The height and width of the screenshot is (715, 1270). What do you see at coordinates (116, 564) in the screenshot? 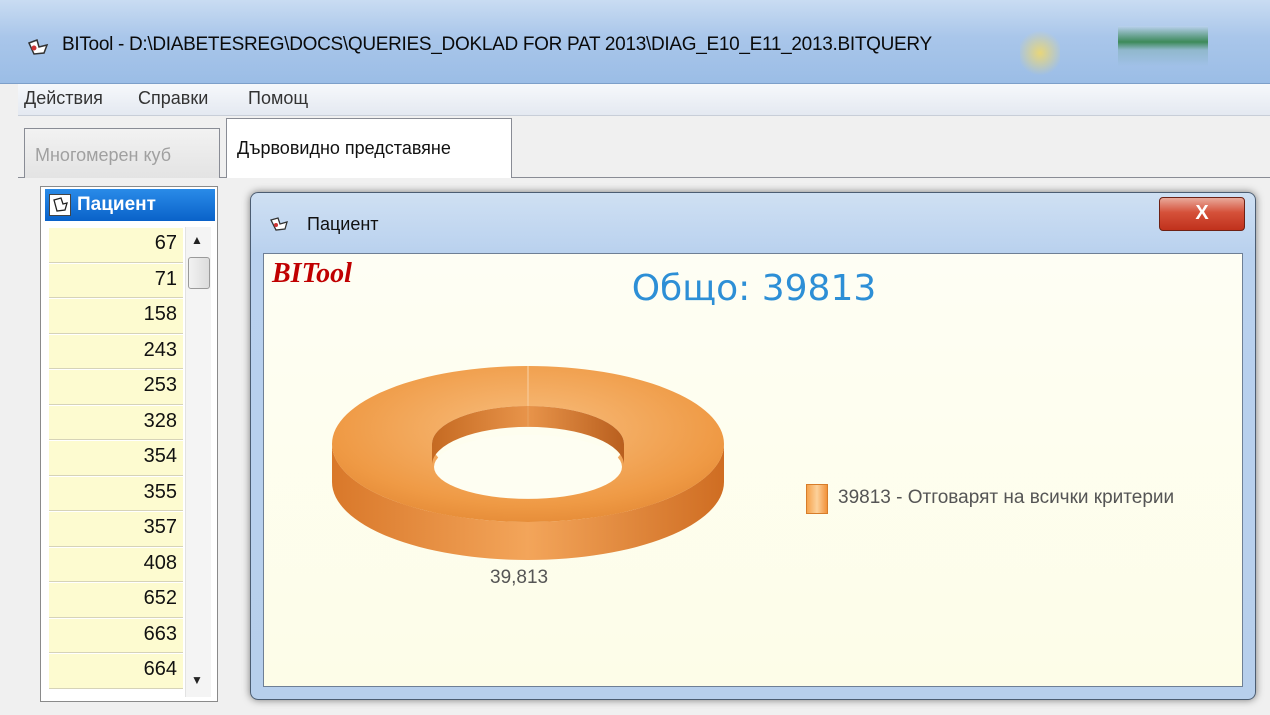
I see `patient-row: 408` at bounding box center [116, 564].